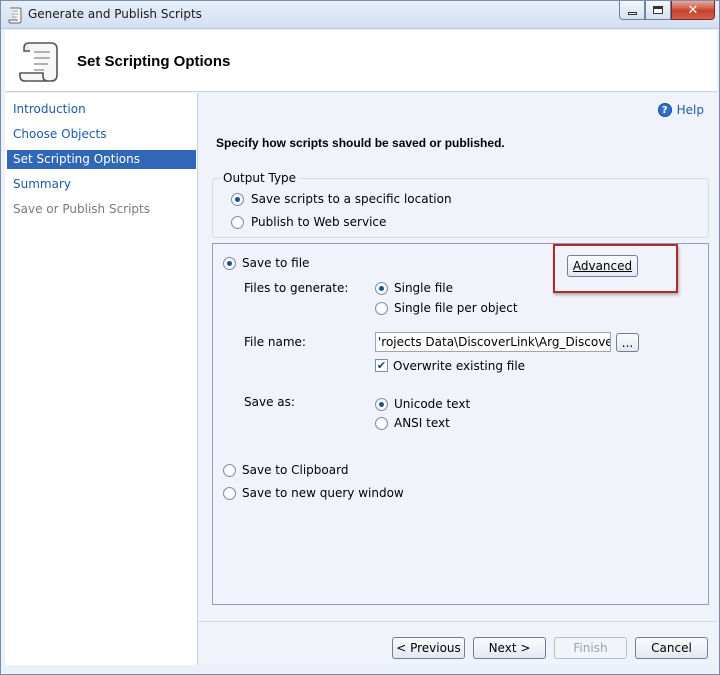 The image size is (720, 675). I want to click on nav-item-set-scripting-options: Set Scripting Options, so click(101, 159).